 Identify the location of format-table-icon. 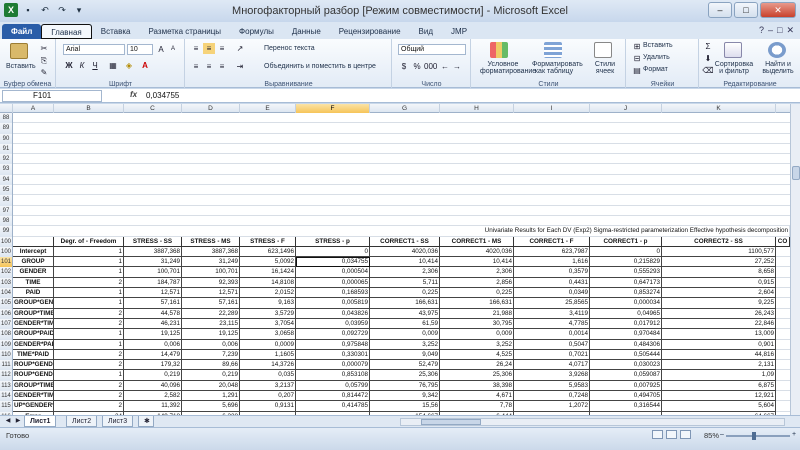
(553, 50).